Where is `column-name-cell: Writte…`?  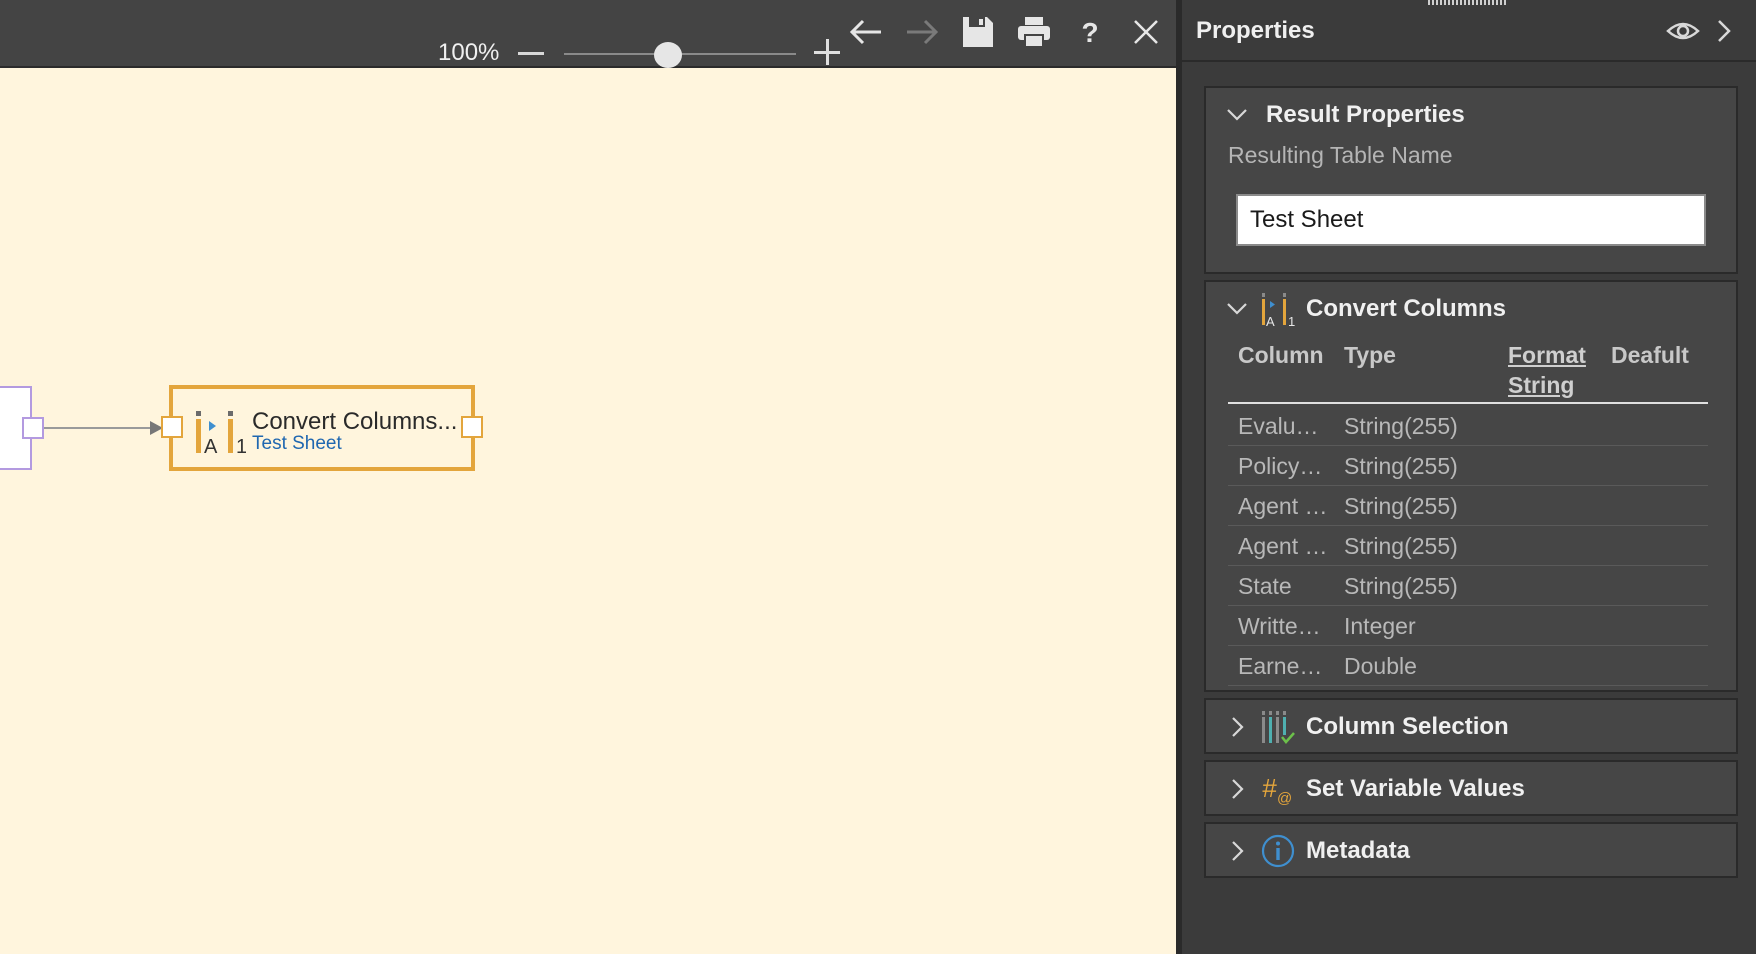
column-name-cell: Writte… is located at coordinates (1279, 626).